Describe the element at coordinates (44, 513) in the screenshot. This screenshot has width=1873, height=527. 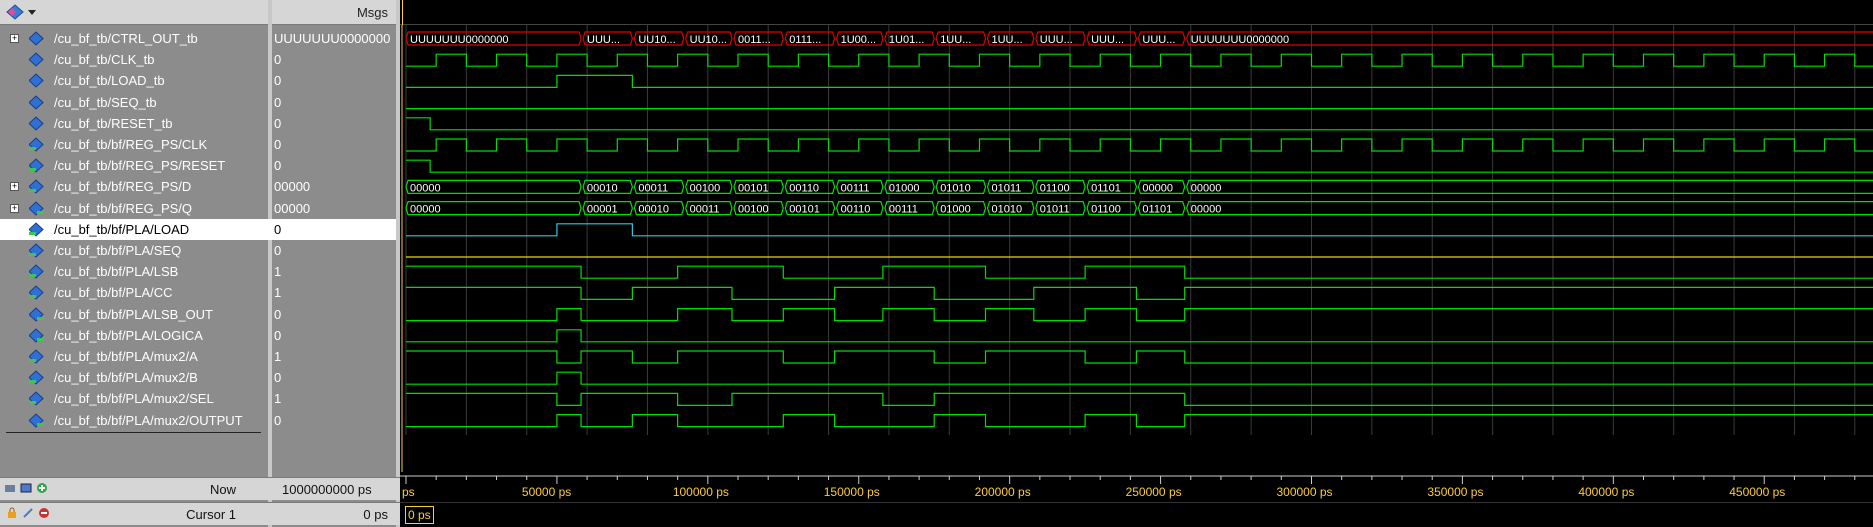
I see `delete-cursor-icon` at that location.